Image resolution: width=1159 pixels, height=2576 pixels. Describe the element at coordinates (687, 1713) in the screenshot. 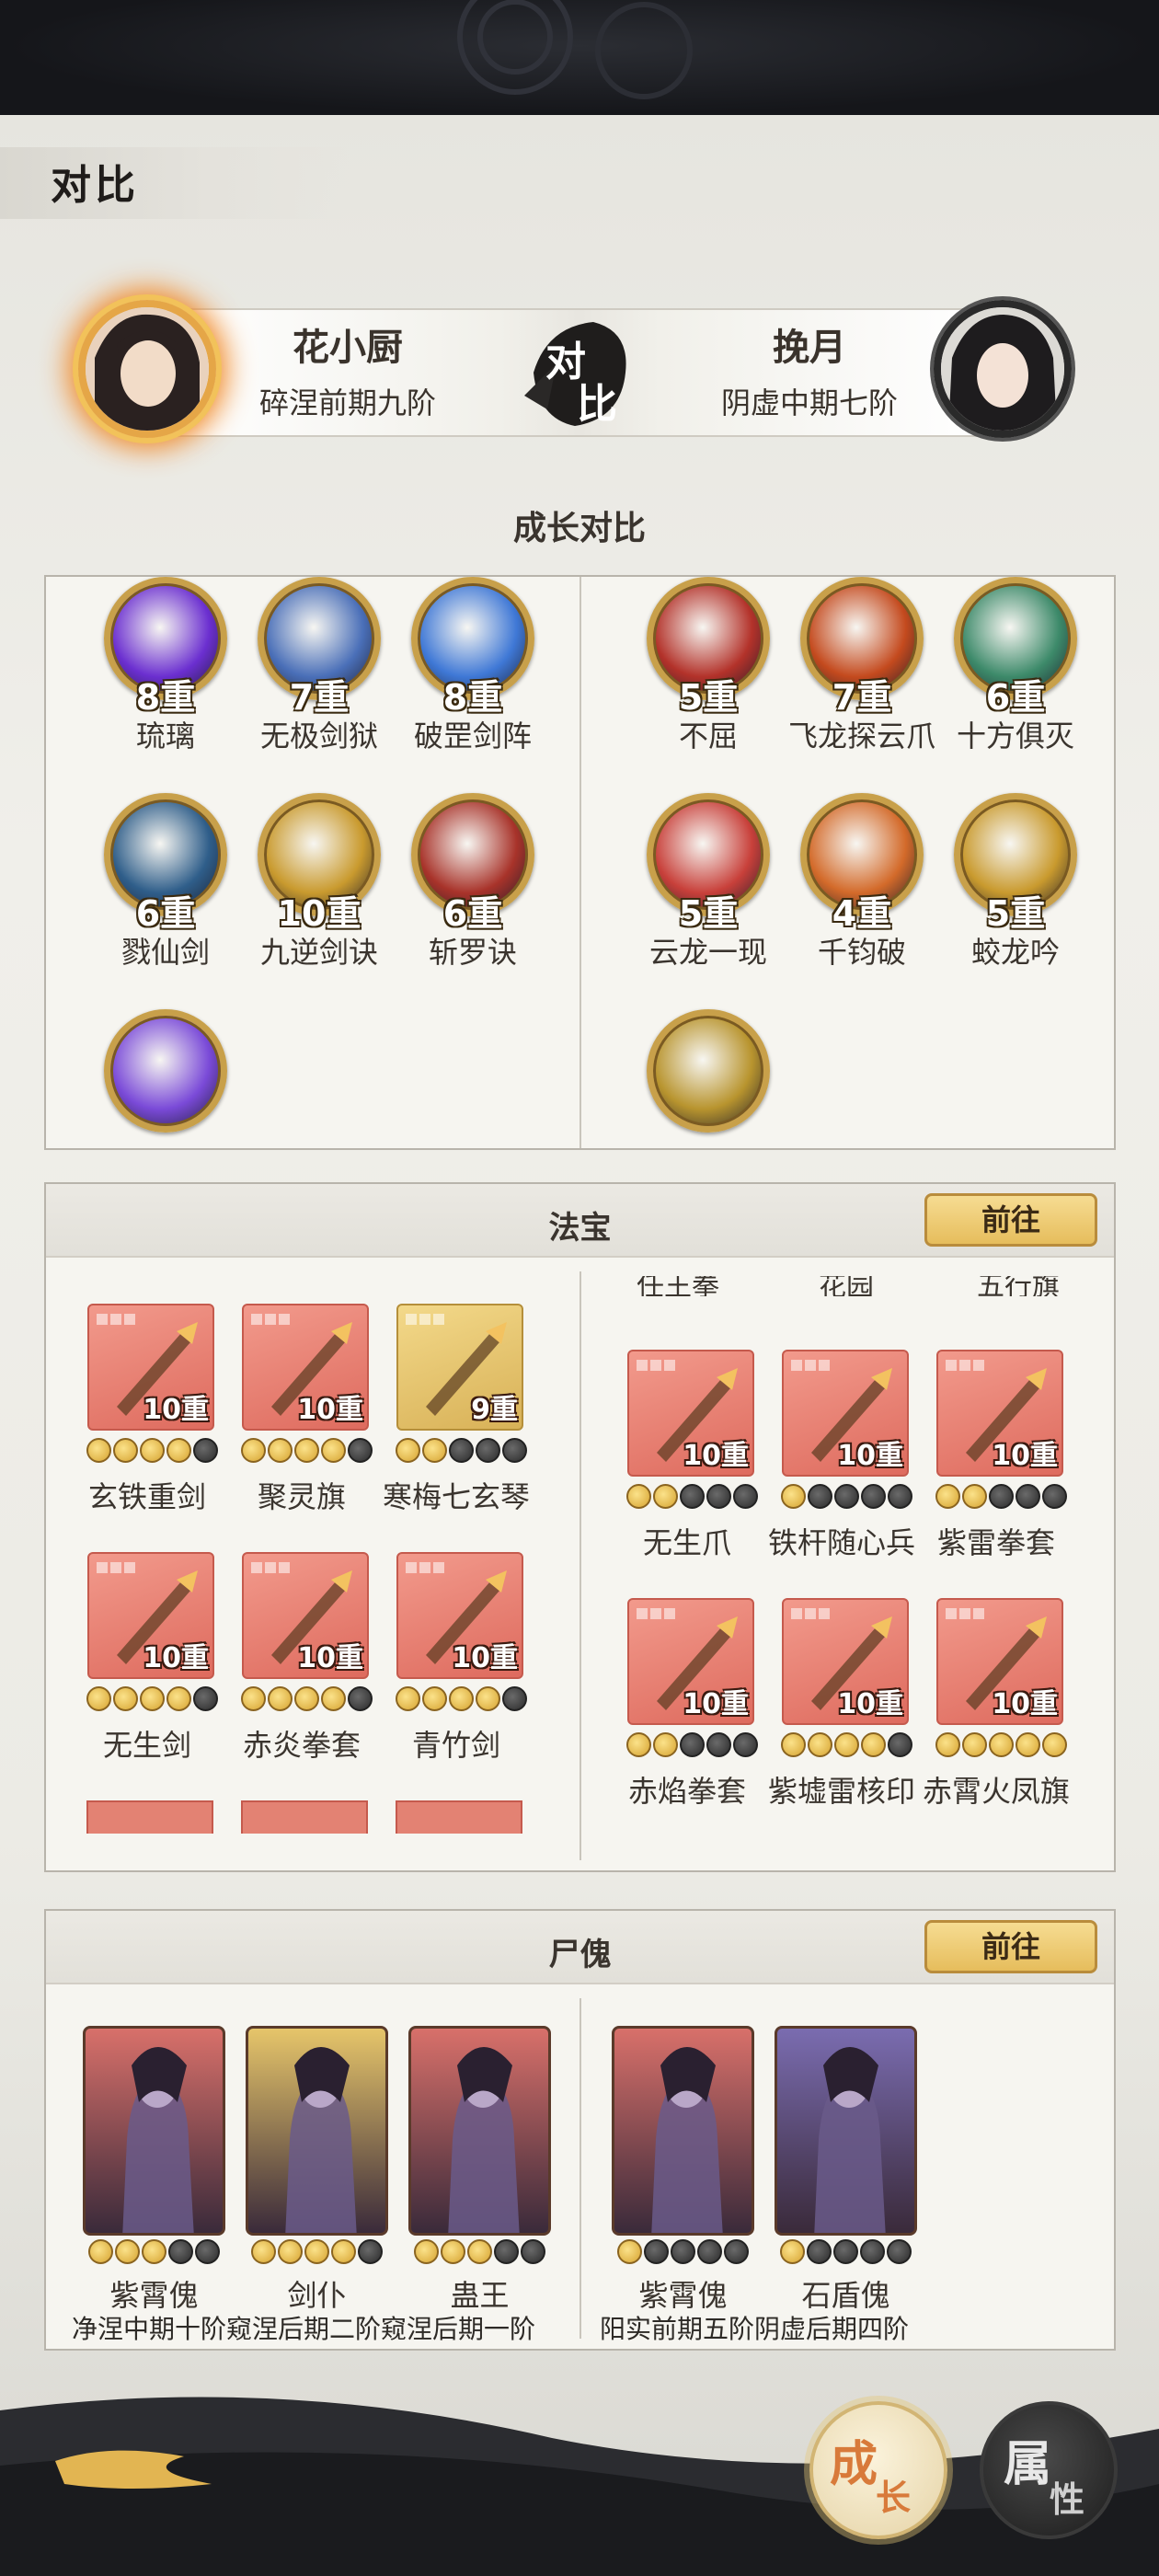

I see `treasure-item: 10重 赤焰拳套` at that location.